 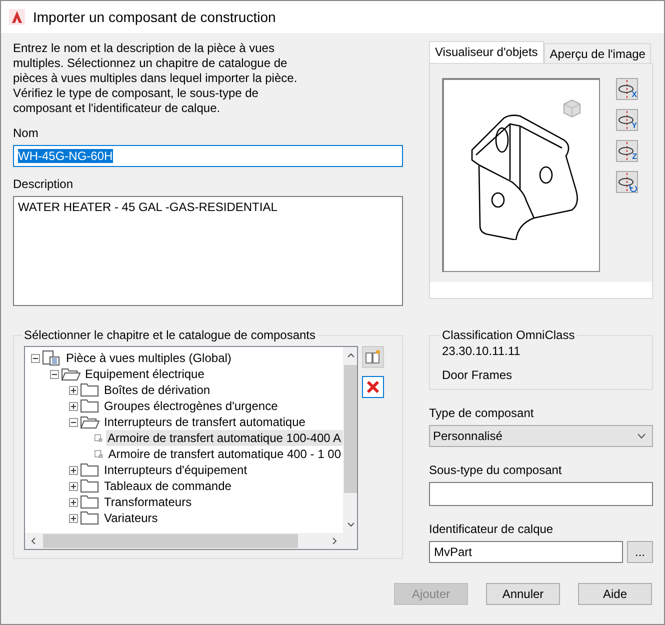 What do you see at coordinates (208, 156) in the screenshot?
I see `name-field: WH-45G-NG-60H` at bounding box center [208, 156].